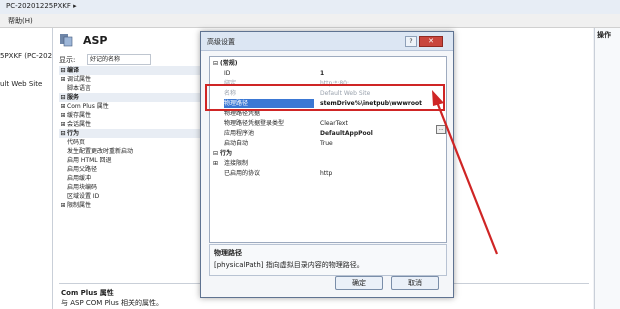  I want to click on setting-value: 1, so click(382, 73).